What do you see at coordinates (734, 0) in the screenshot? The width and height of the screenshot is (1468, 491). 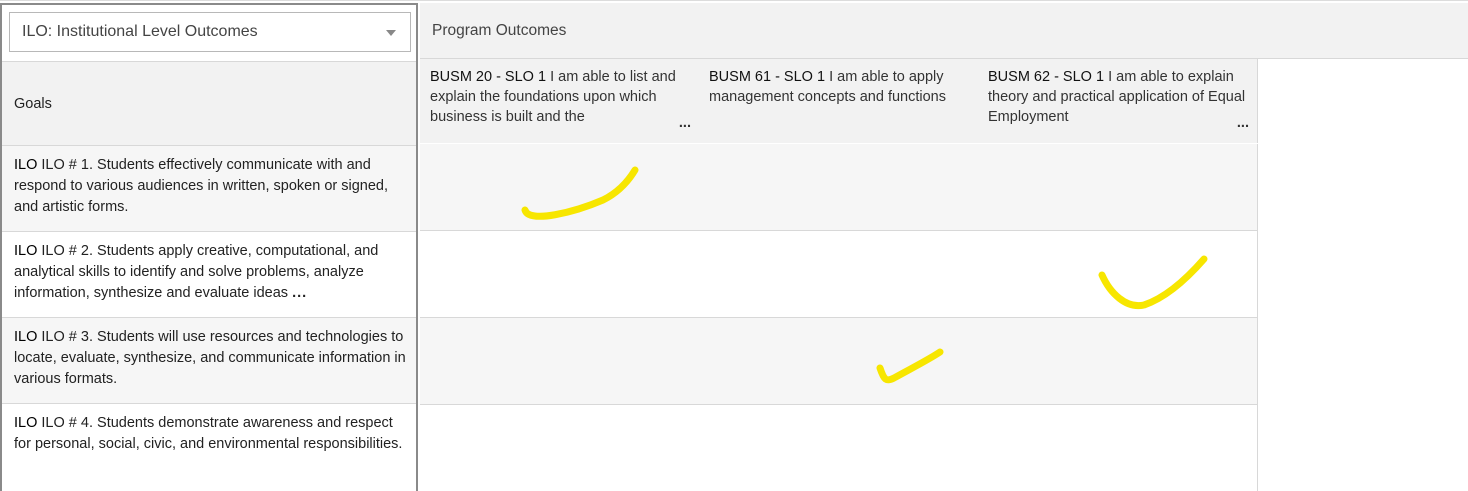 I see `top-divider` at bounding box center [734, 0].